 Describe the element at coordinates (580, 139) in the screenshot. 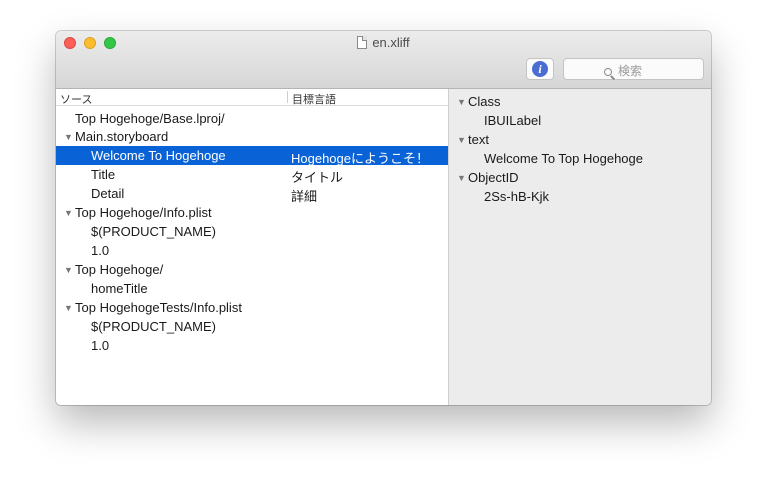

I see `inspector-key-row: ▼ text` at that location.